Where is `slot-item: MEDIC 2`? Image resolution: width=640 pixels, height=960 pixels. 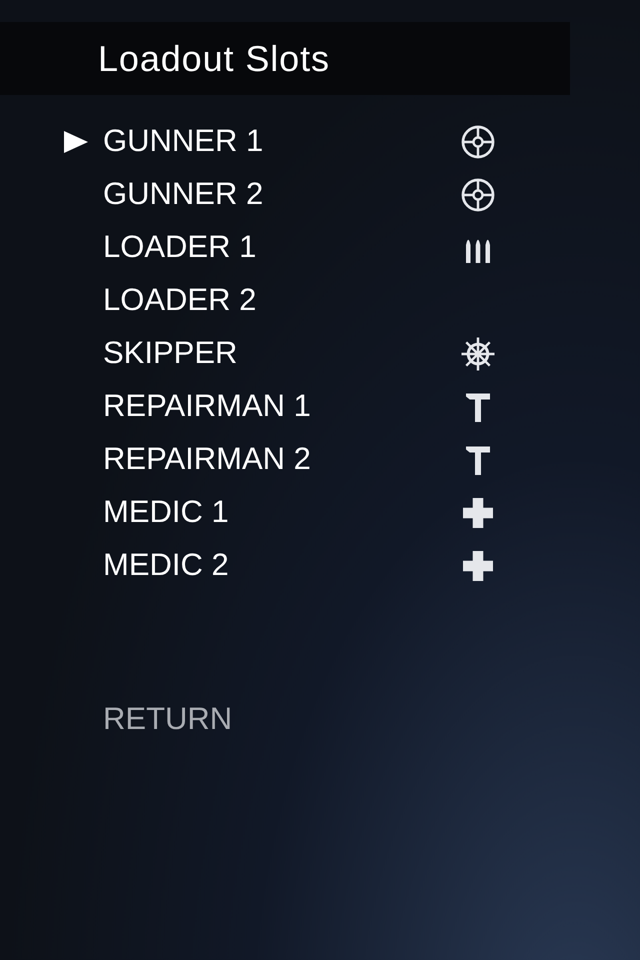
slot-item: MEDIC 2 is located at coordinates (278, 565).